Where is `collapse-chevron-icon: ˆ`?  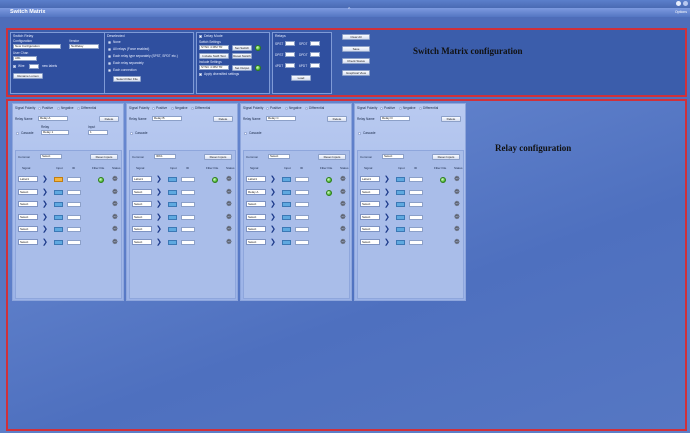 collapse-chevron-icon: ˆ is located at coordinates (349, 11).